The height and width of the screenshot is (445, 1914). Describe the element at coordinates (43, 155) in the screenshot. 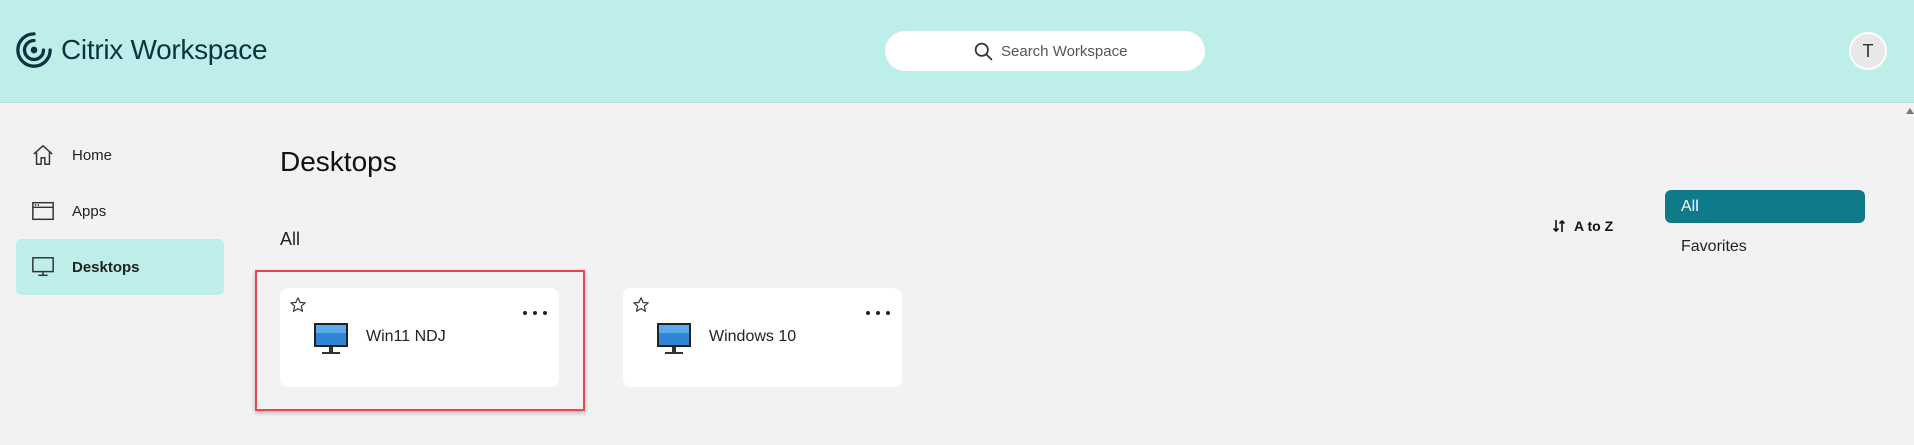

I see `home-icon` at that location.